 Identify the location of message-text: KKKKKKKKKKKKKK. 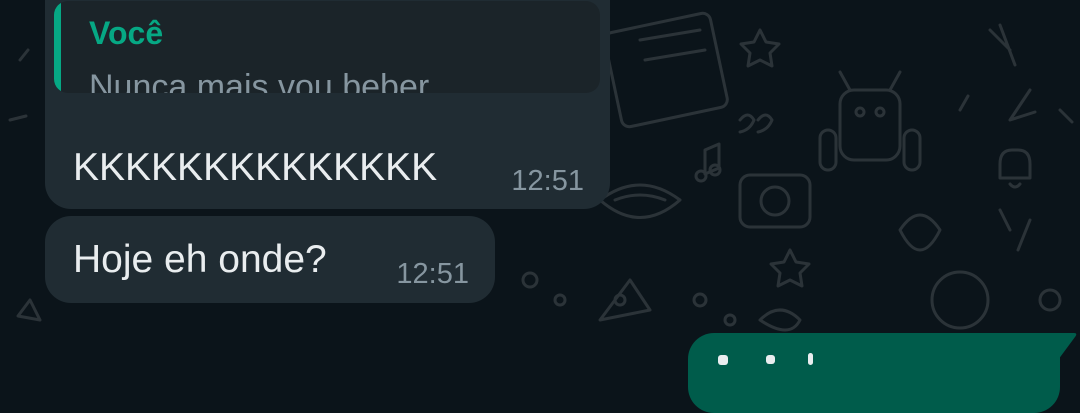
(255, 167).